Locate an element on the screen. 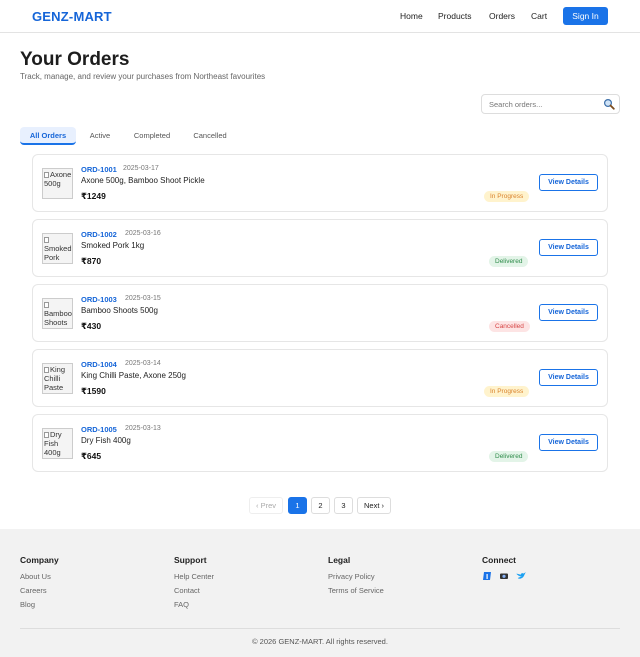 Image resolution: width=640 pixels, height=657 pixels. footer-divider is located at coordinates (320, 628).